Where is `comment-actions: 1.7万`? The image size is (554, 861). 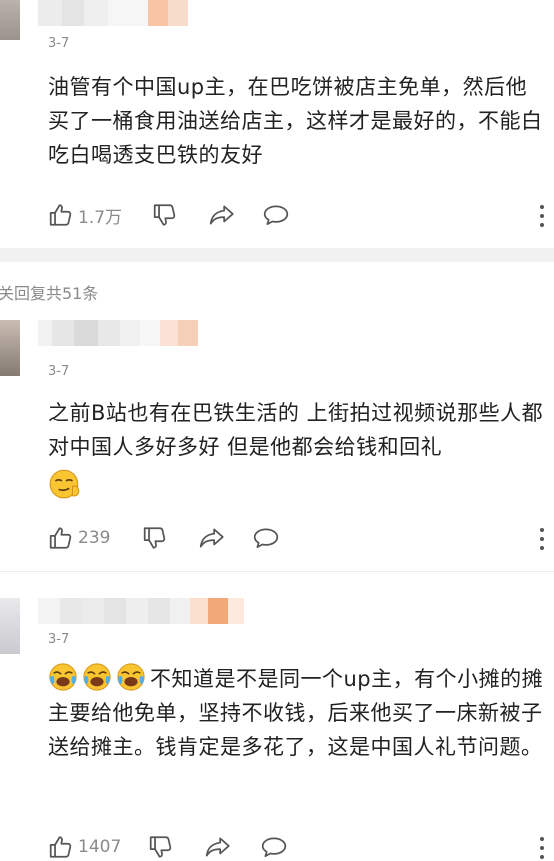 comment-actions: 1.7万 is located at coordinates (298, 215).